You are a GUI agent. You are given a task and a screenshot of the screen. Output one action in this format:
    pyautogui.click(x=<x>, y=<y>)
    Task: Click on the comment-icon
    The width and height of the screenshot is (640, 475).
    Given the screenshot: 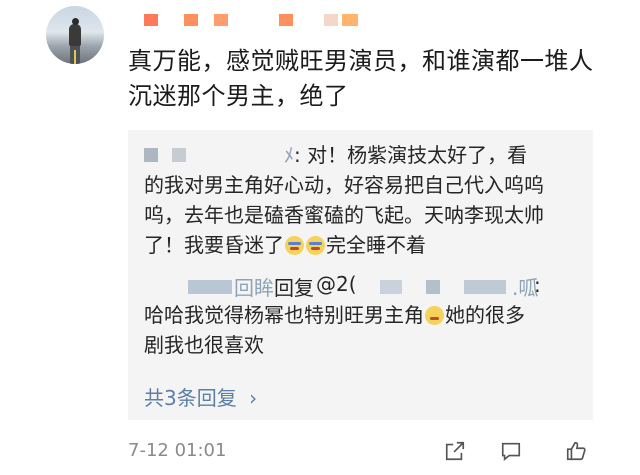 What is the action you would take?
    pyautogui.click(x=512, y=452)
    